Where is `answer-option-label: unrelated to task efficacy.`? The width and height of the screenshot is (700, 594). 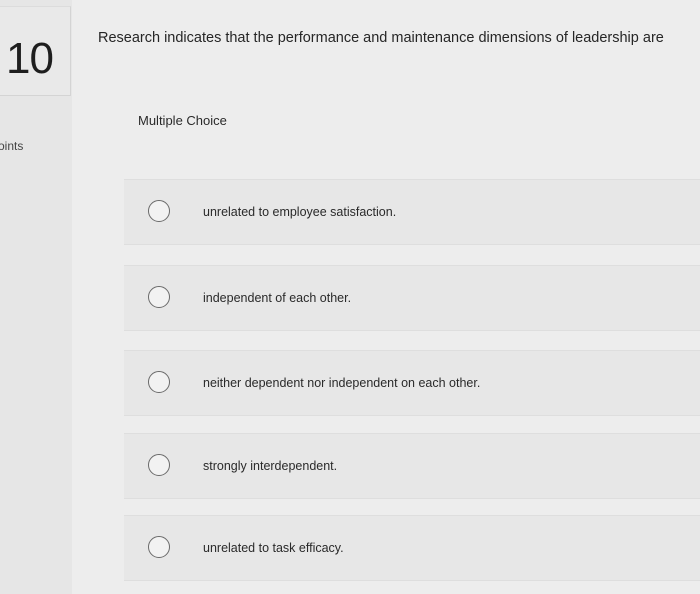
answer-option-label: unrelated to task efficacy. is located at coordinates (273, 548).